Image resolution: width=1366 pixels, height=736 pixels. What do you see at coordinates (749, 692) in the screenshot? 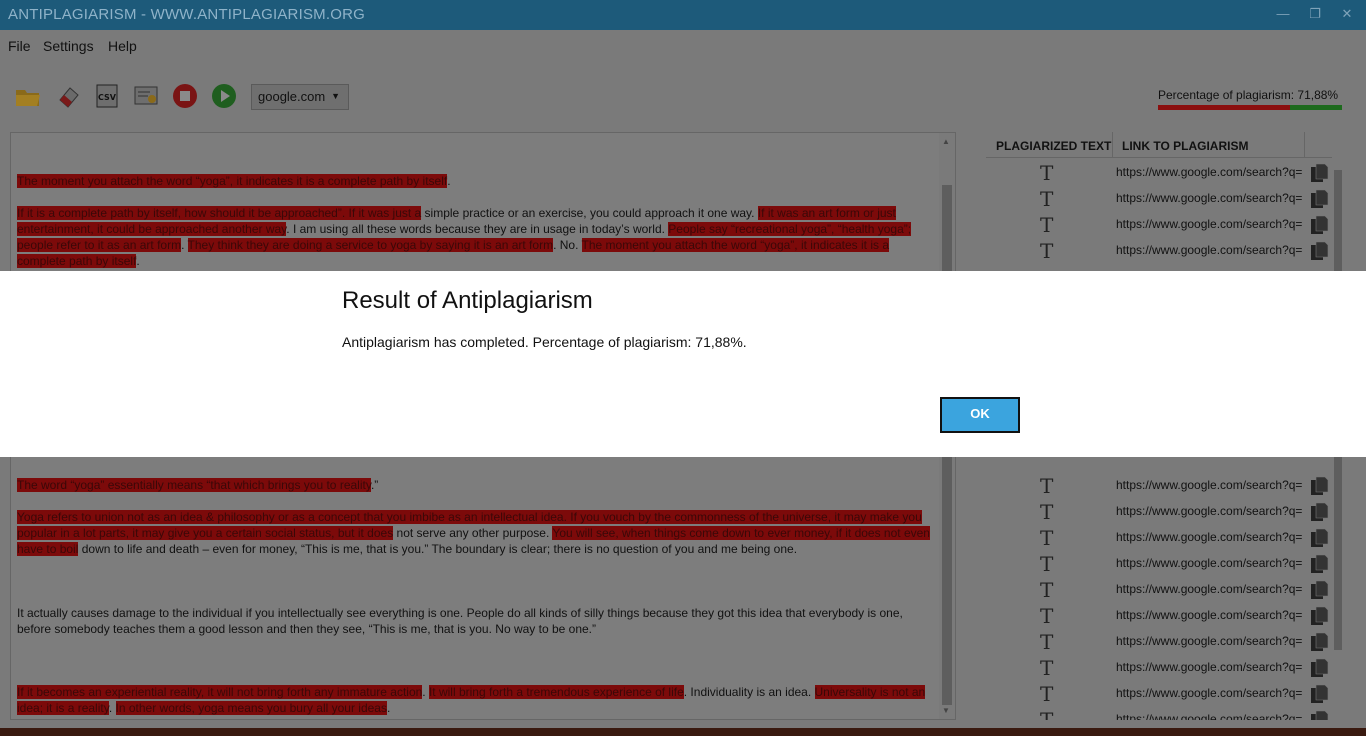
I see `text-segment: . Individuality is an idea.` at bounding box center [749, 692].